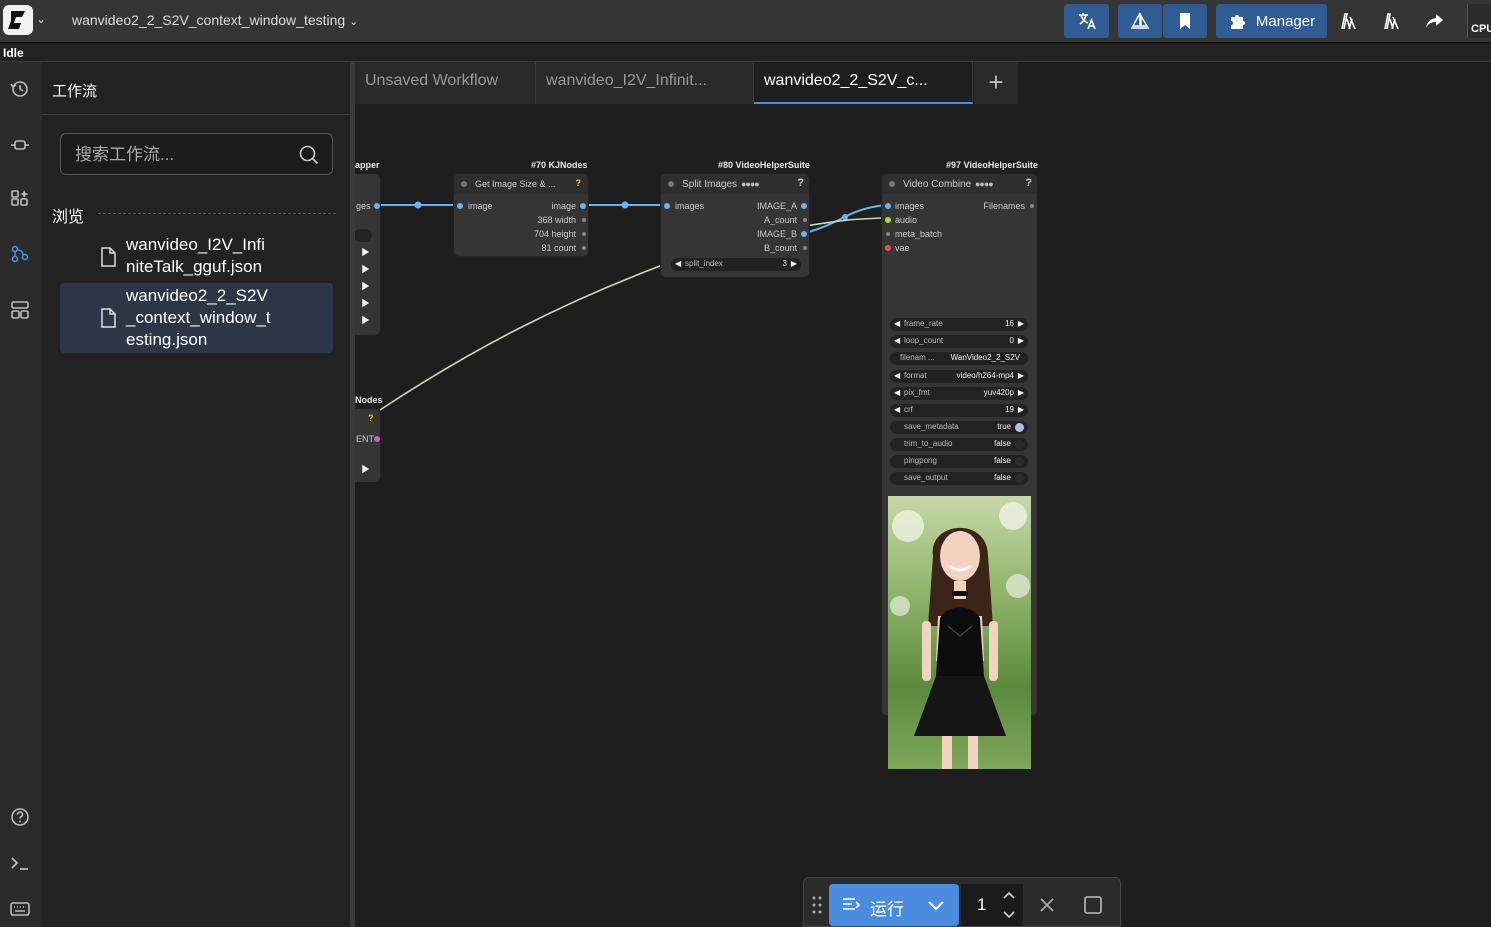  What do you see at coordinates (20, 254) in the screenshot?
I see `workflows-icon` at bounding box center [20, 254].